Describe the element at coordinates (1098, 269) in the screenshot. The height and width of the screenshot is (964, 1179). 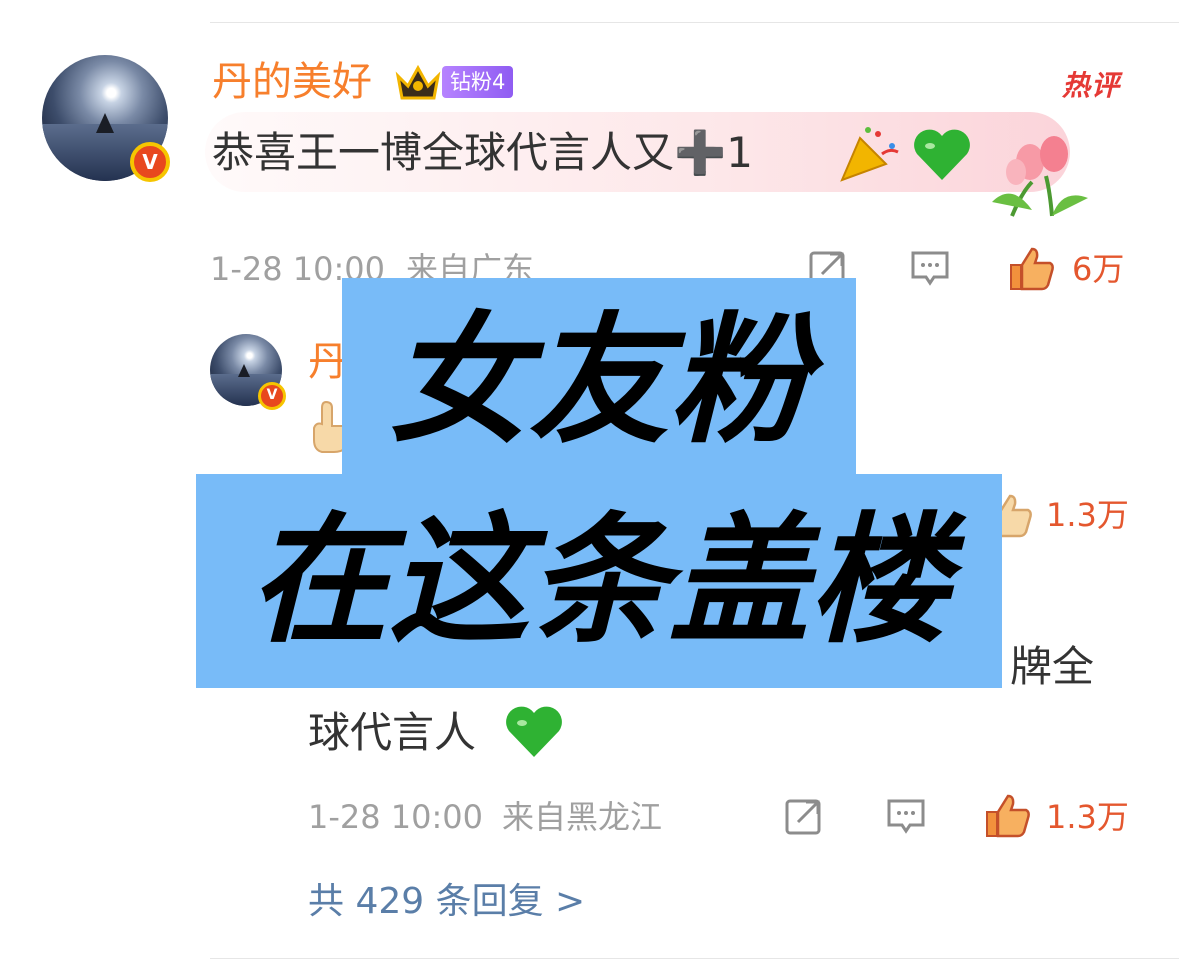
I see `like-count: 6万` at that location.